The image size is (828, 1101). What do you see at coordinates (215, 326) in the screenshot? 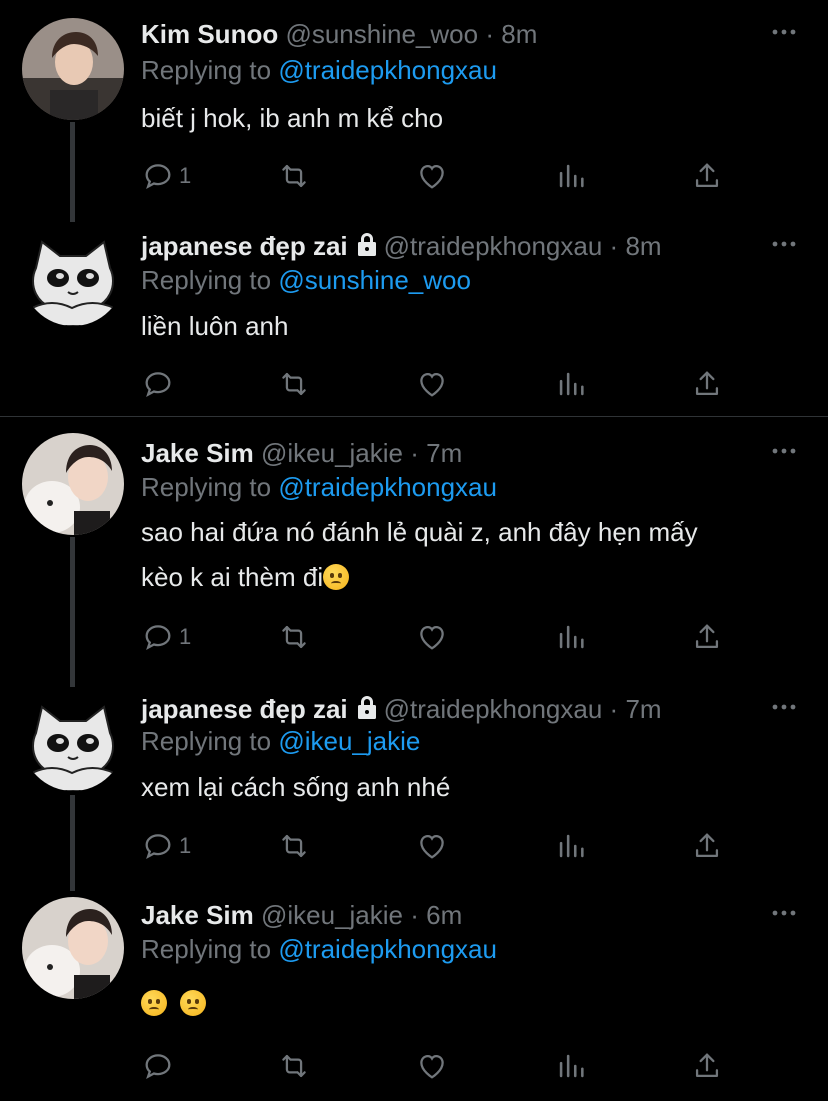
I see `tweet-text: liền luôn anh` at bounding box center [215, 326].